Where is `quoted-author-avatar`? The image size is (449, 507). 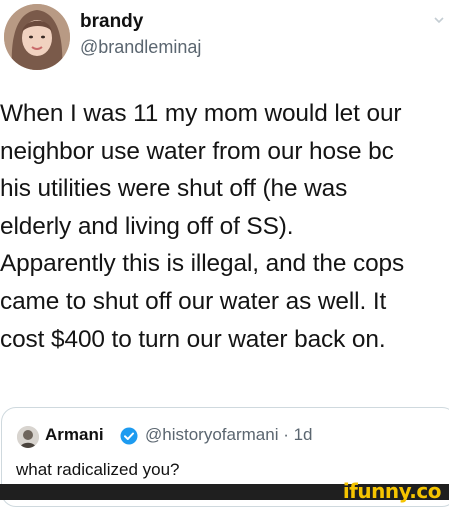
quoted-author-avatar is located at coordinates (28, 437).